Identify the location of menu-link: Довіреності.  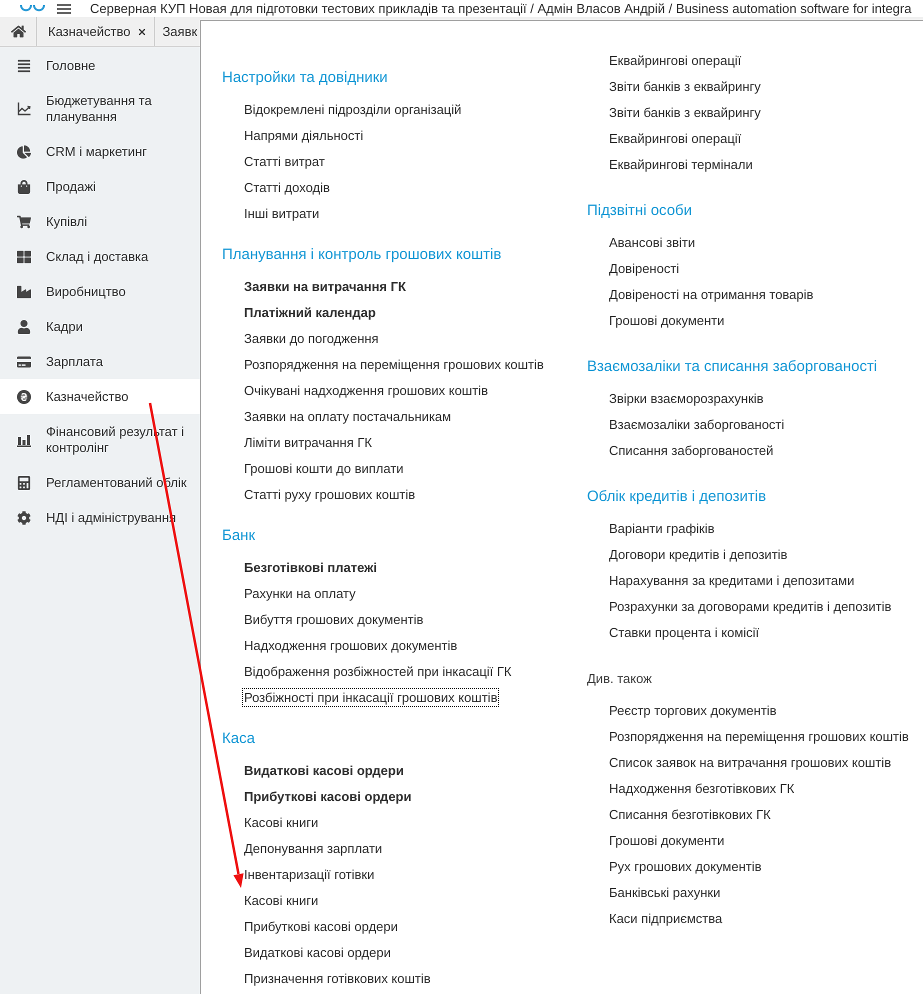
(644, 268).